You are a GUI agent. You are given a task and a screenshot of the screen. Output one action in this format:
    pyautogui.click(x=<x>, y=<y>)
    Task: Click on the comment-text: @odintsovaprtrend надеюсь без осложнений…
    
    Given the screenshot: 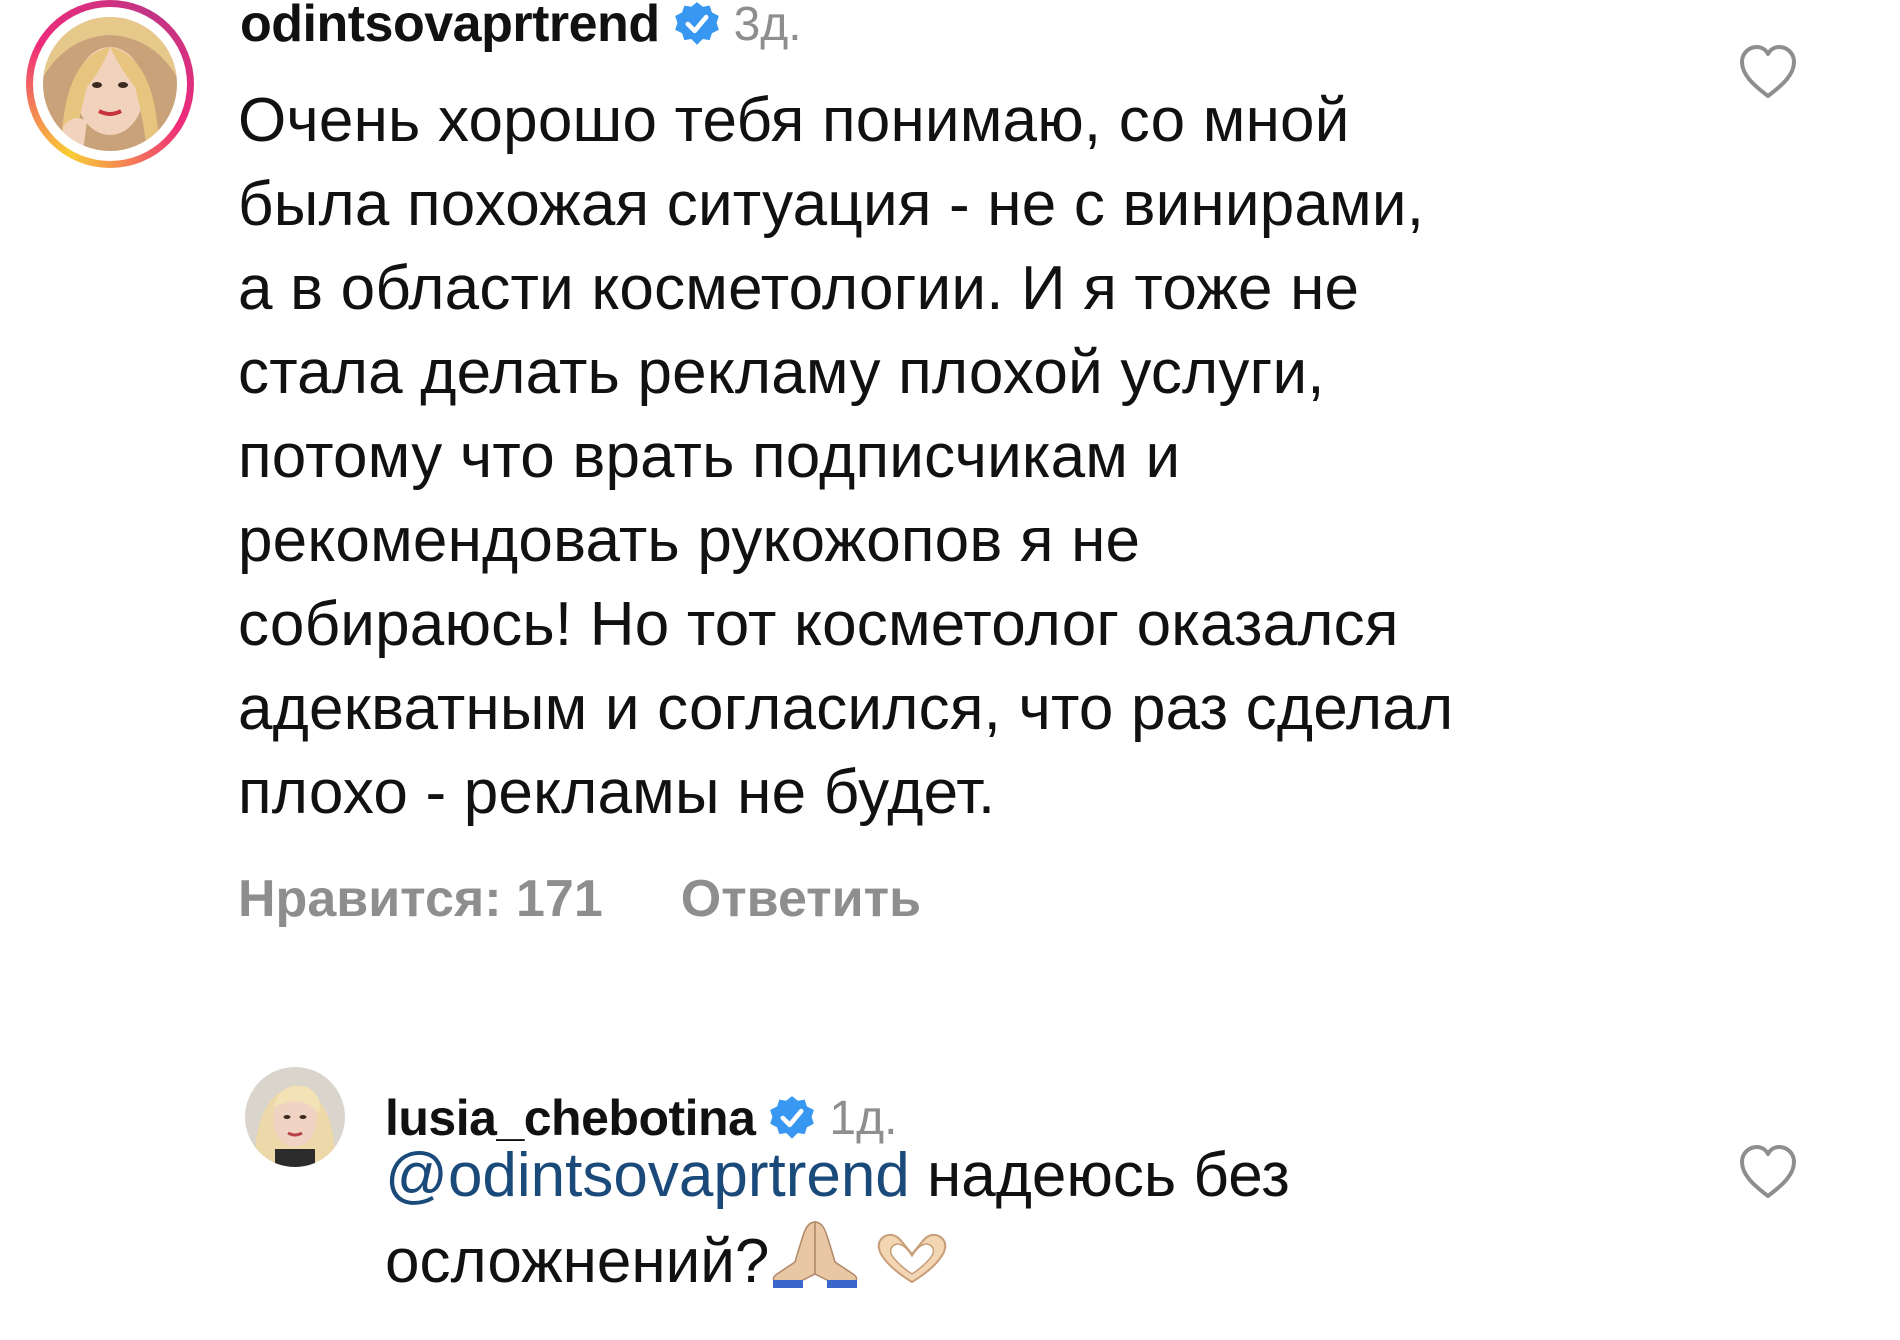 What is the action you would take?
    pyautogui.click(x=837, y=1219)
    